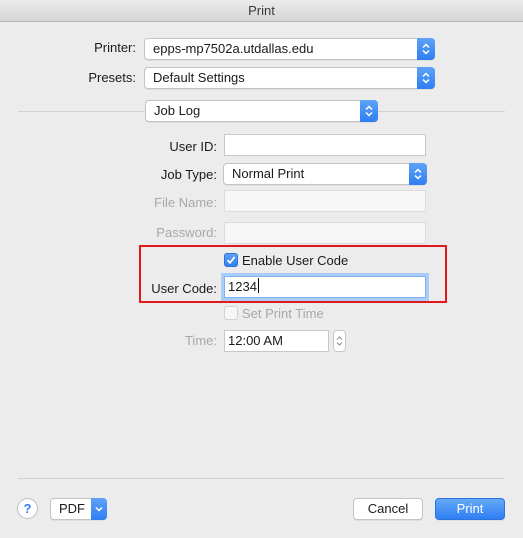  Describe the element at coordinates (470, 509) in the screenshot. I see `print-button: Print` at that location.